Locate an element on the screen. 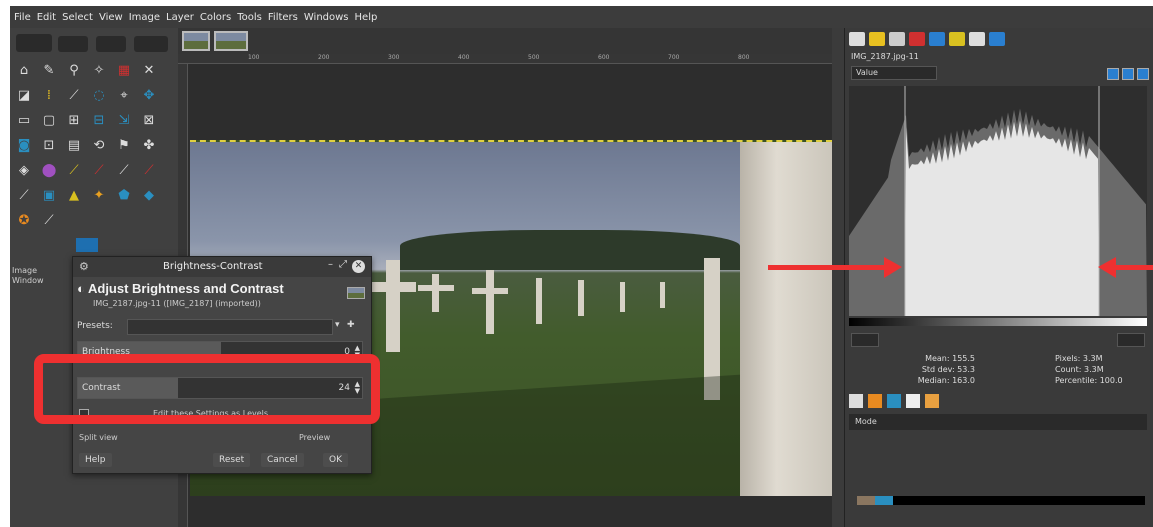  reset-button: Reset is located at coordinates (232, 460).